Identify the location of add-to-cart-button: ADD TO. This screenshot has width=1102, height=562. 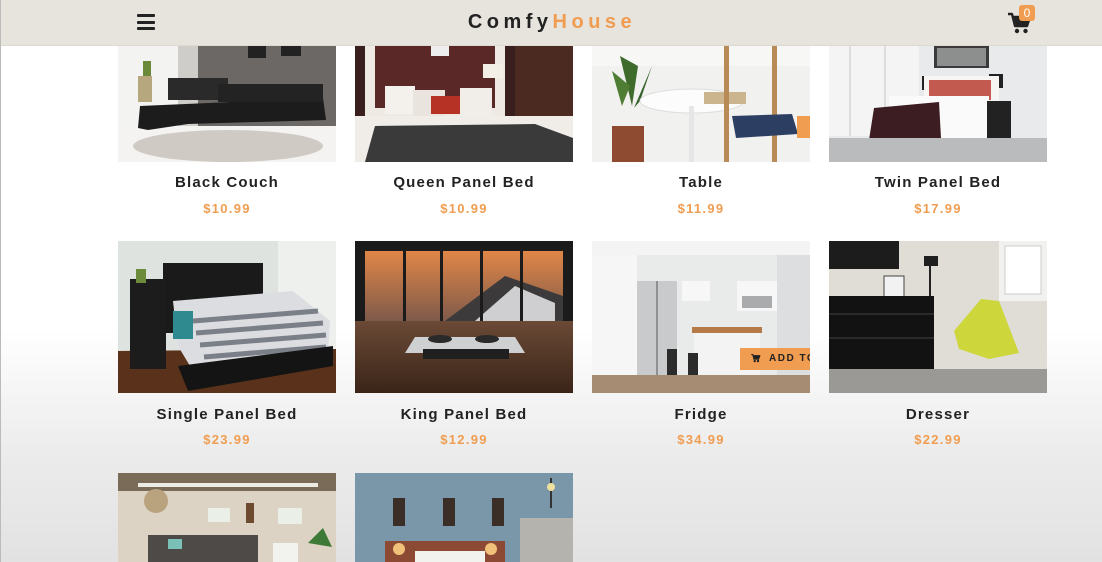
(775, 359).